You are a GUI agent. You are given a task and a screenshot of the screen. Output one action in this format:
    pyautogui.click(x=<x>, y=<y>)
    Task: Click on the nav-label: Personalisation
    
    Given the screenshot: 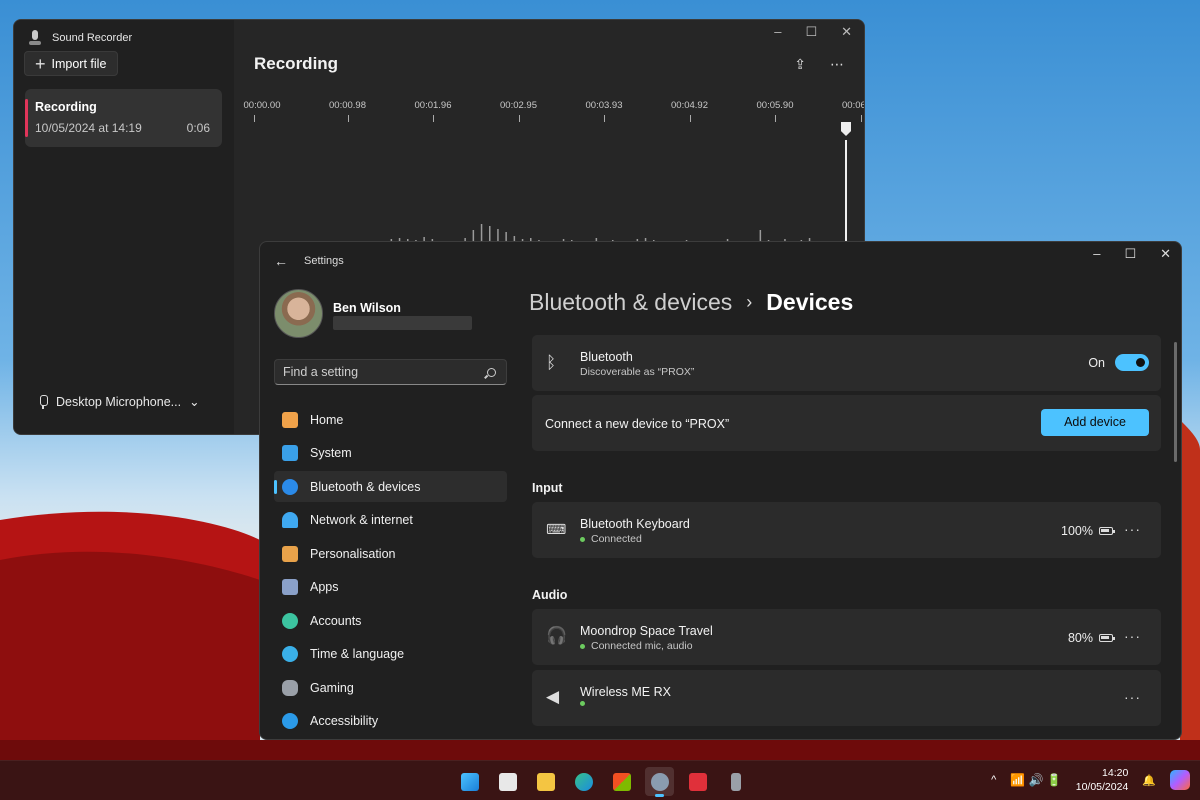 What is the action you would take?
    pyautogui.click(x=353, y=553)
    